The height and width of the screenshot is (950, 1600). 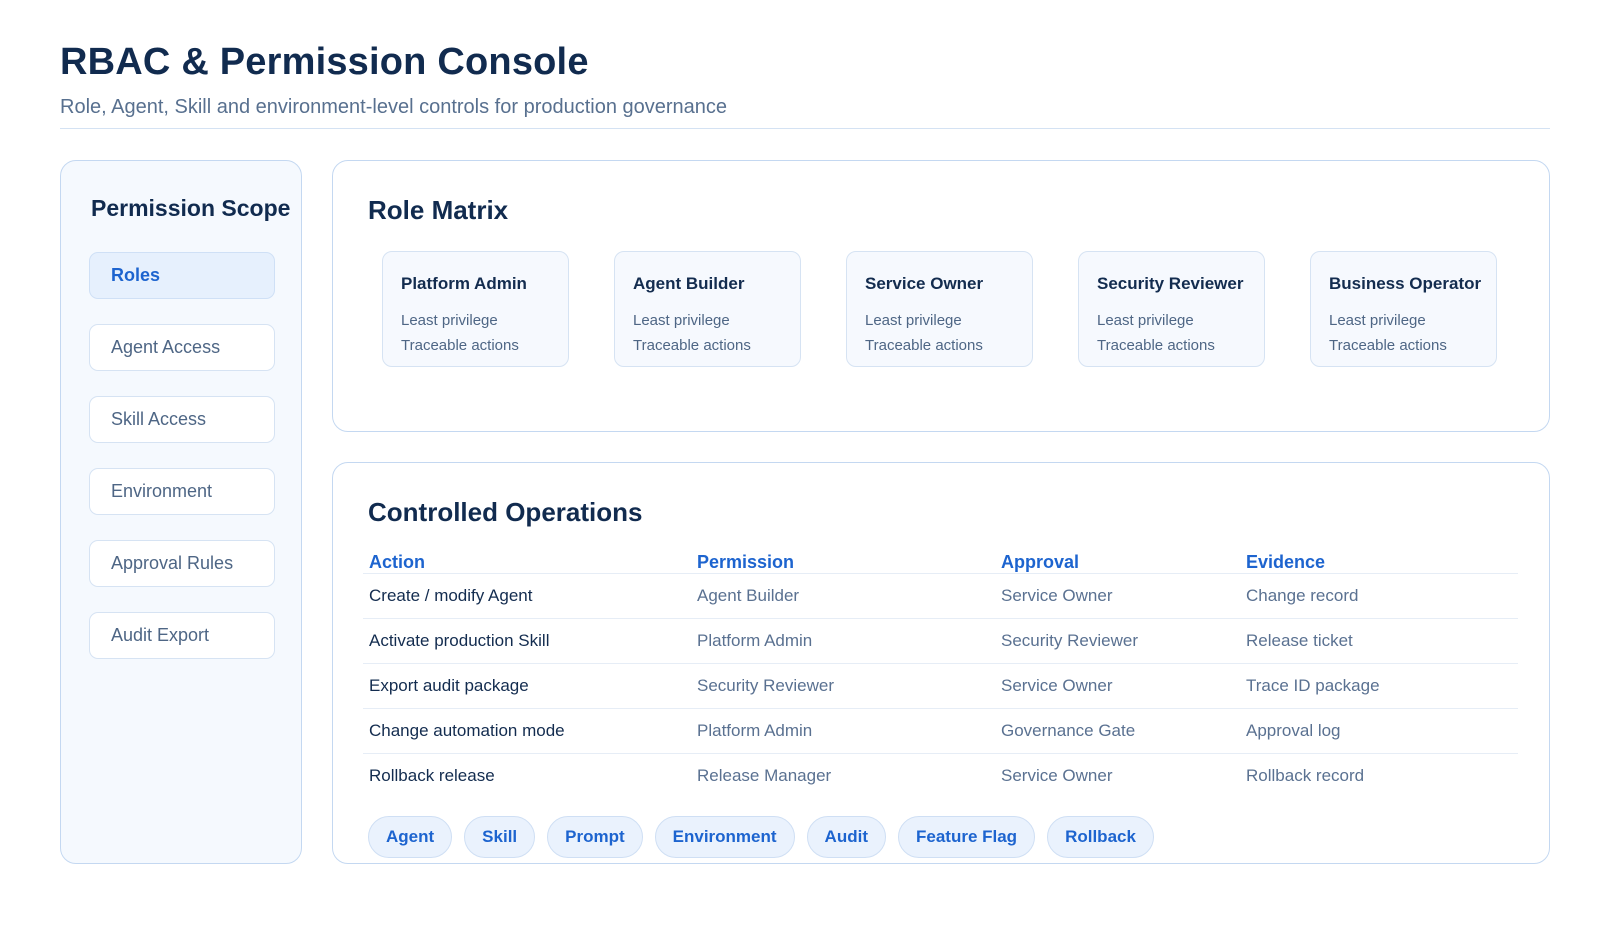 I want to click on cell-action: Create / modify Agent, so click(x=527, y=596).